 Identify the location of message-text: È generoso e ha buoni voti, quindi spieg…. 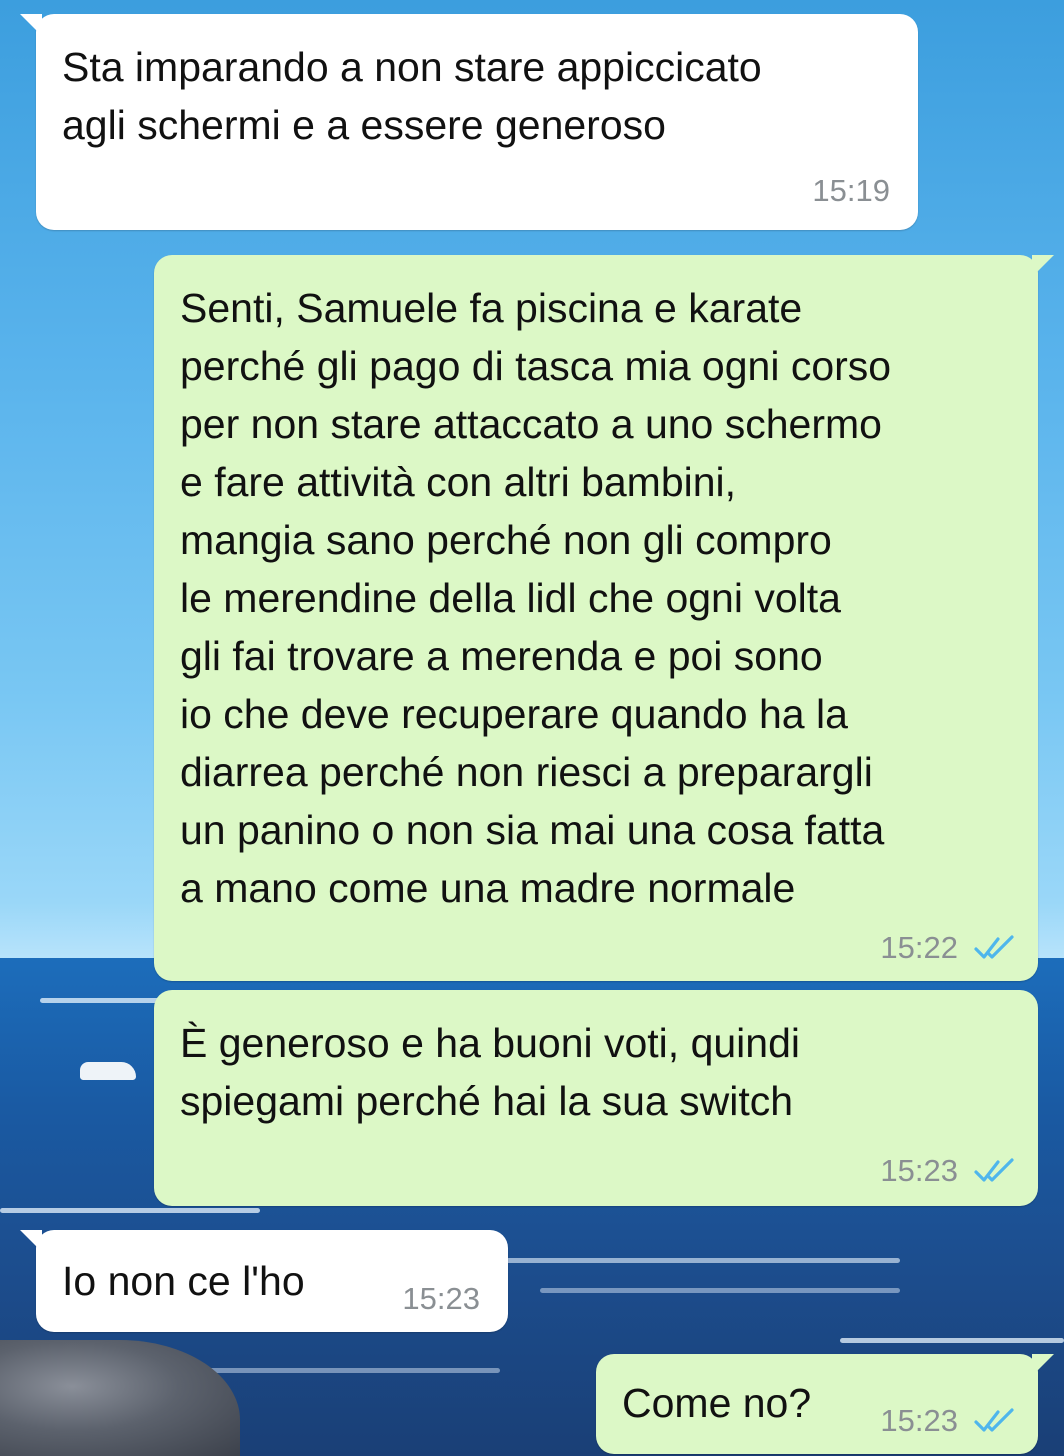
(490, 1072).